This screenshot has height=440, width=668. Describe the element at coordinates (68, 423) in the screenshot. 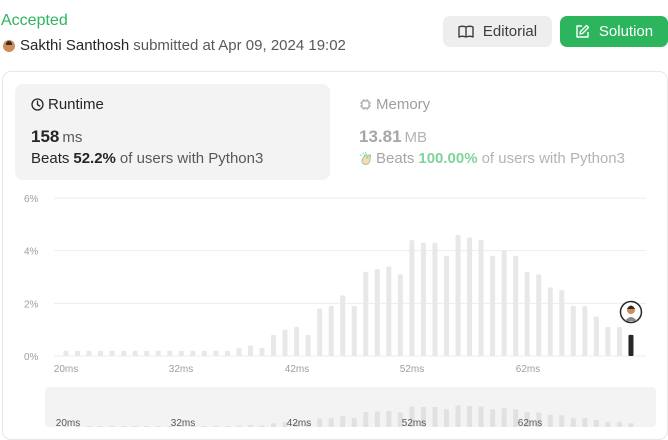

I see `overview-tick-label: 20ms` at that location.